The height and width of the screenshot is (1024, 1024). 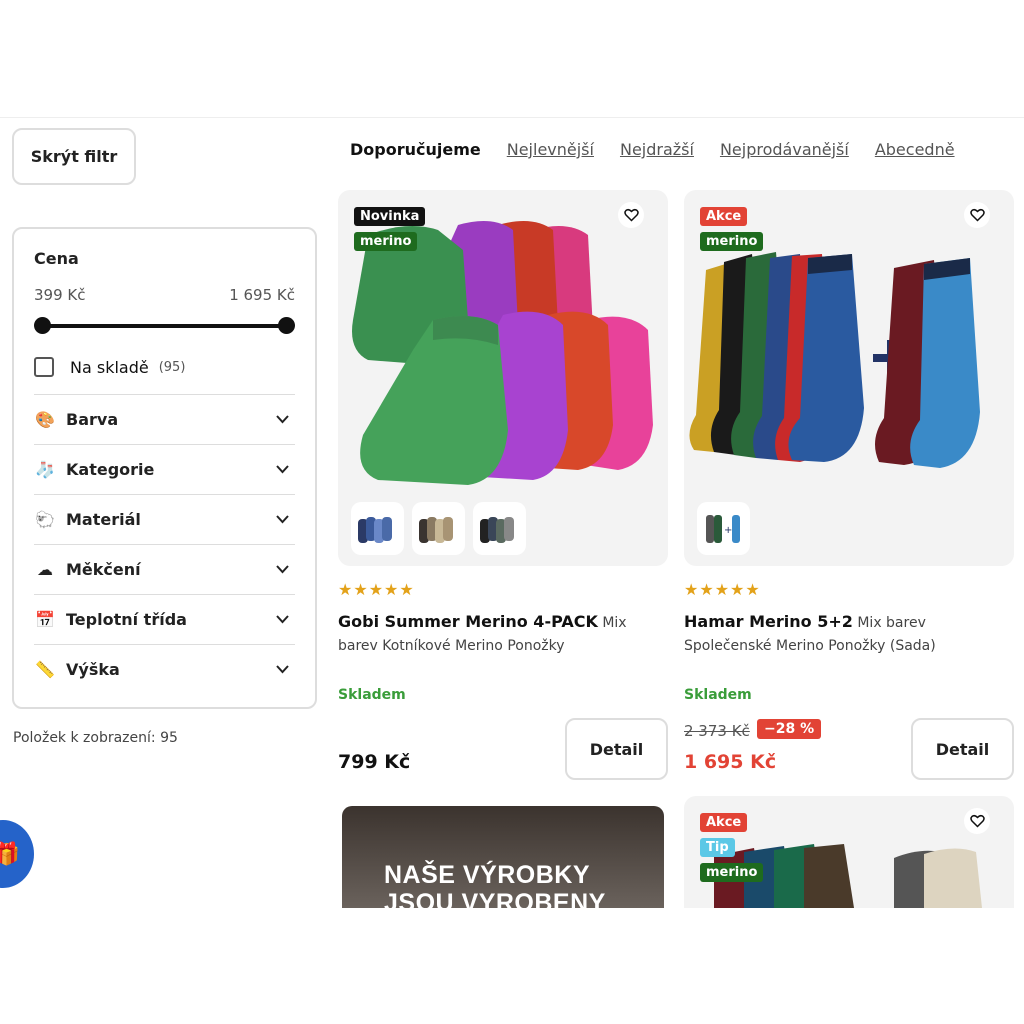 I want to click on color-variant-thumbnails, so click(x=438, y=528).